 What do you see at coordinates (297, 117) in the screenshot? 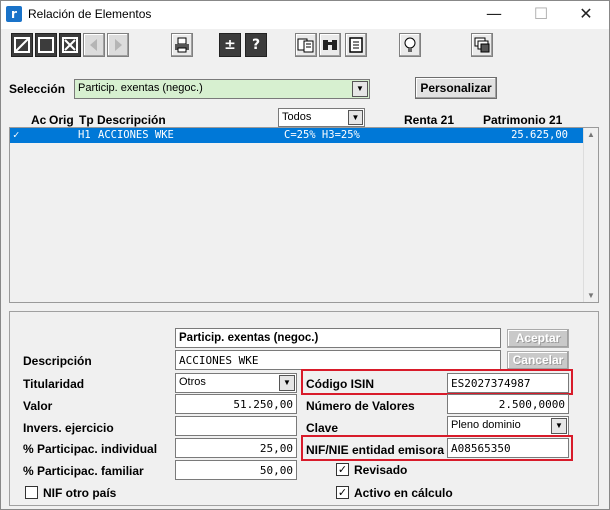
I see `filter-value: Todos` at bounding box center [297, 117].